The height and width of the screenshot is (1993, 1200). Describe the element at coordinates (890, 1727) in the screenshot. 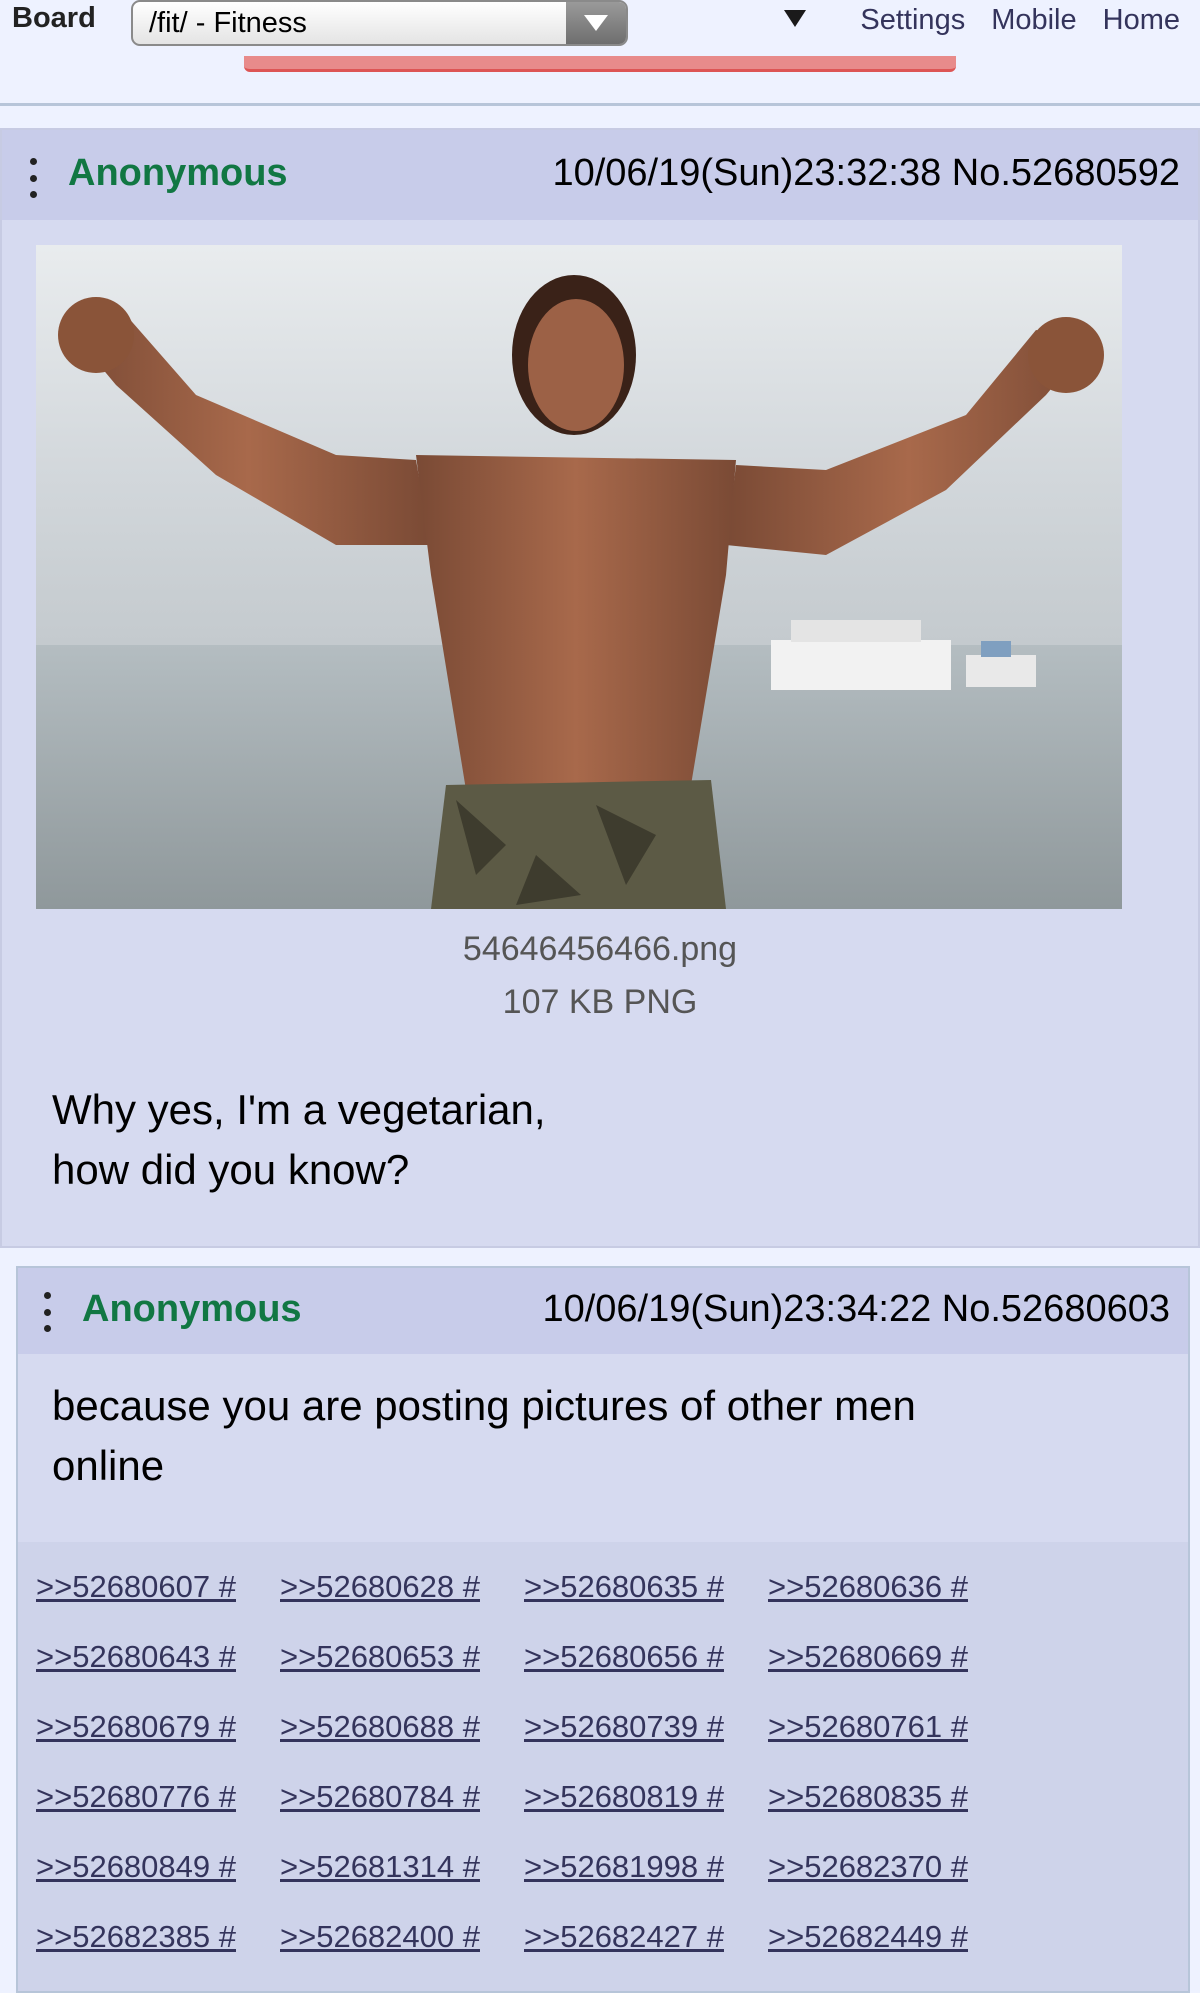

I see `backlink: >>52680761 #` at that location.